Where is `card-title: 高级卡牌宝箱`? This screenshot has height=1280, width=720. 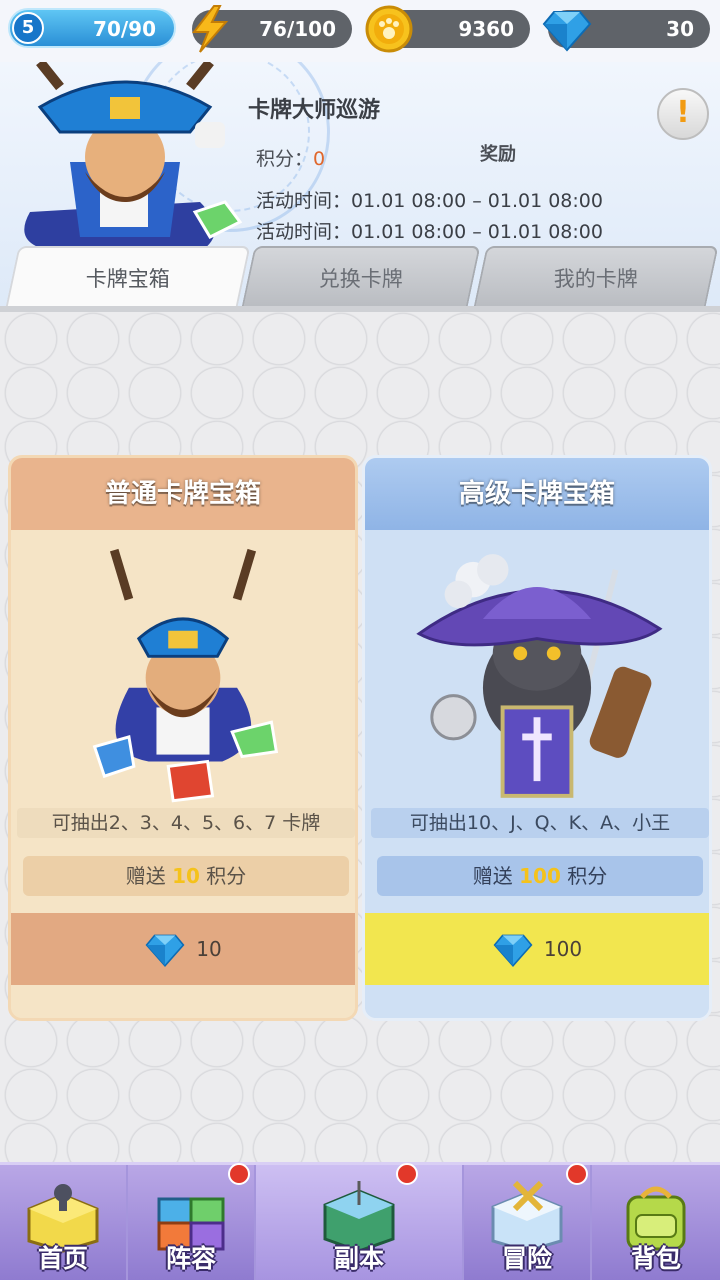 card-title: 高级卡牌宝箱 is located at coordinates (537, 494).